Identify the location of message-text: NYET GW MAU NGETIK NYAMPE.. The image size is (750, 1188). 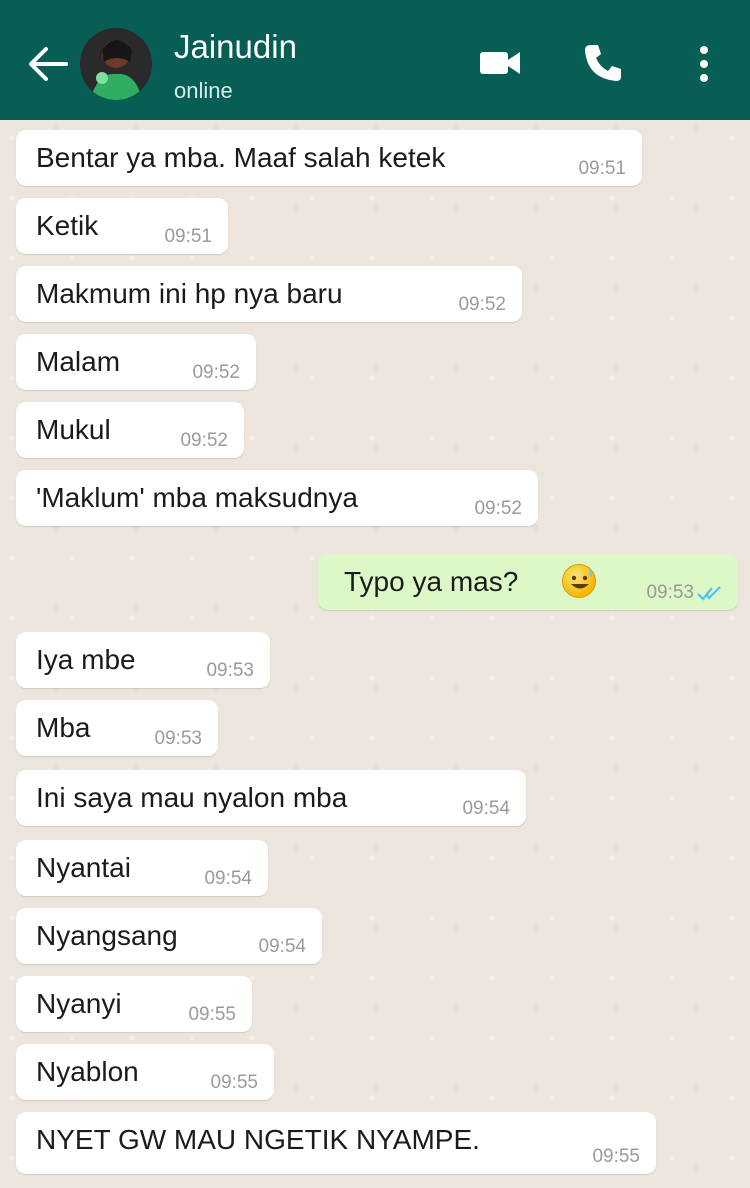
(258, 1139).